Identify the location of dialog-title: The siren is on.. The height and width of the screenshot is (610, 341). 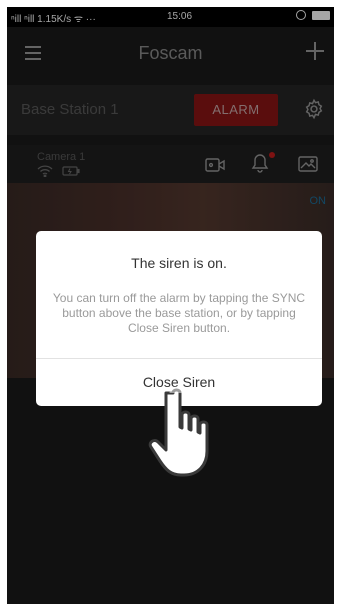
(179, 263).